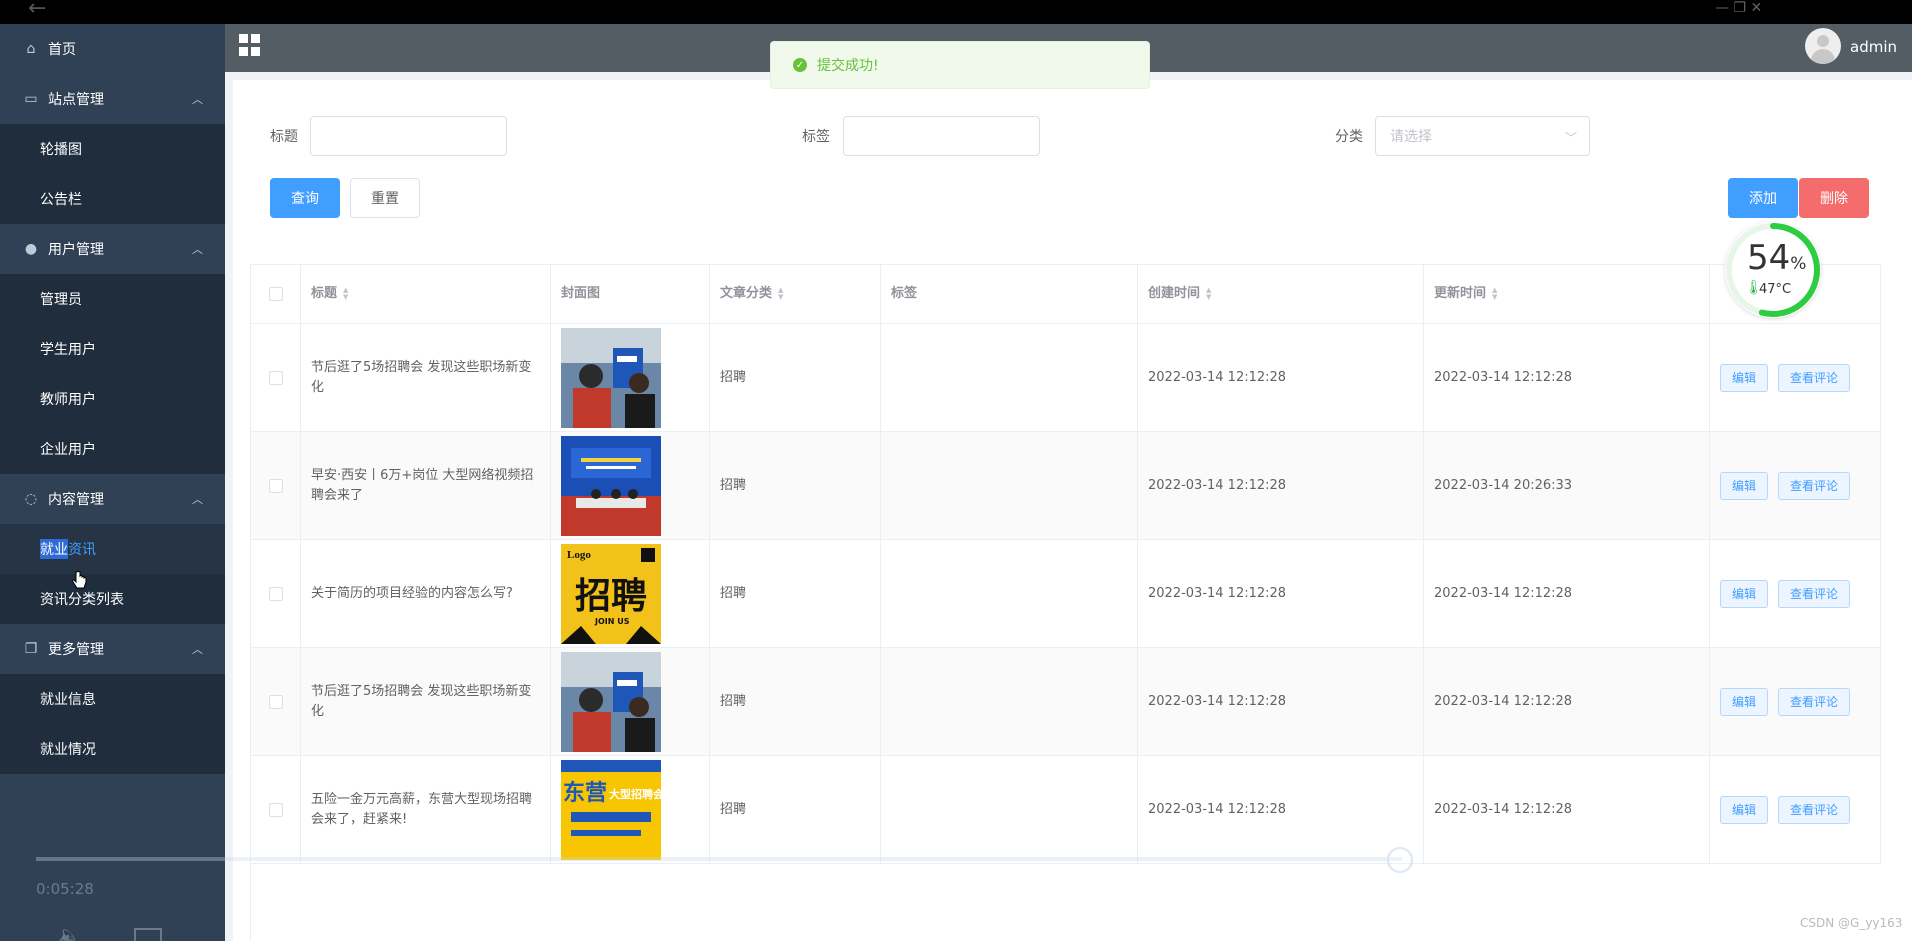 This screenshot has width=1912, height=941. I want to click on select-all-checkbox, so click(275, 294).